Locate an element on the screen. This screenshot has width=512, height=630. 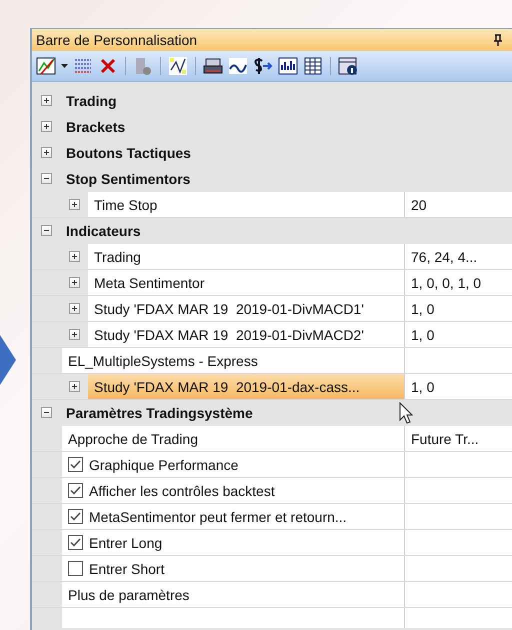
dollar-arrow-icon is located at coordinates (263, 66).